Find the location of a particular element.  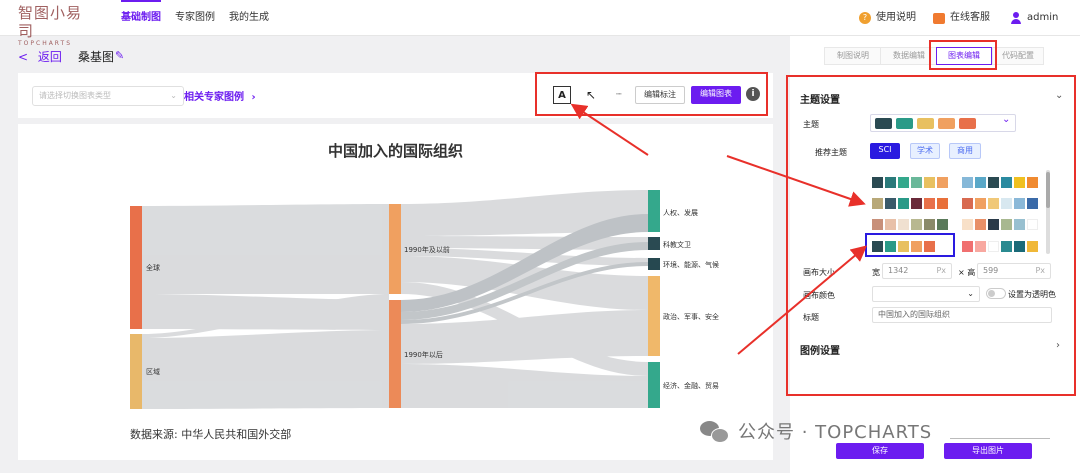

wechat-icon is located at coordinates (715, 431).